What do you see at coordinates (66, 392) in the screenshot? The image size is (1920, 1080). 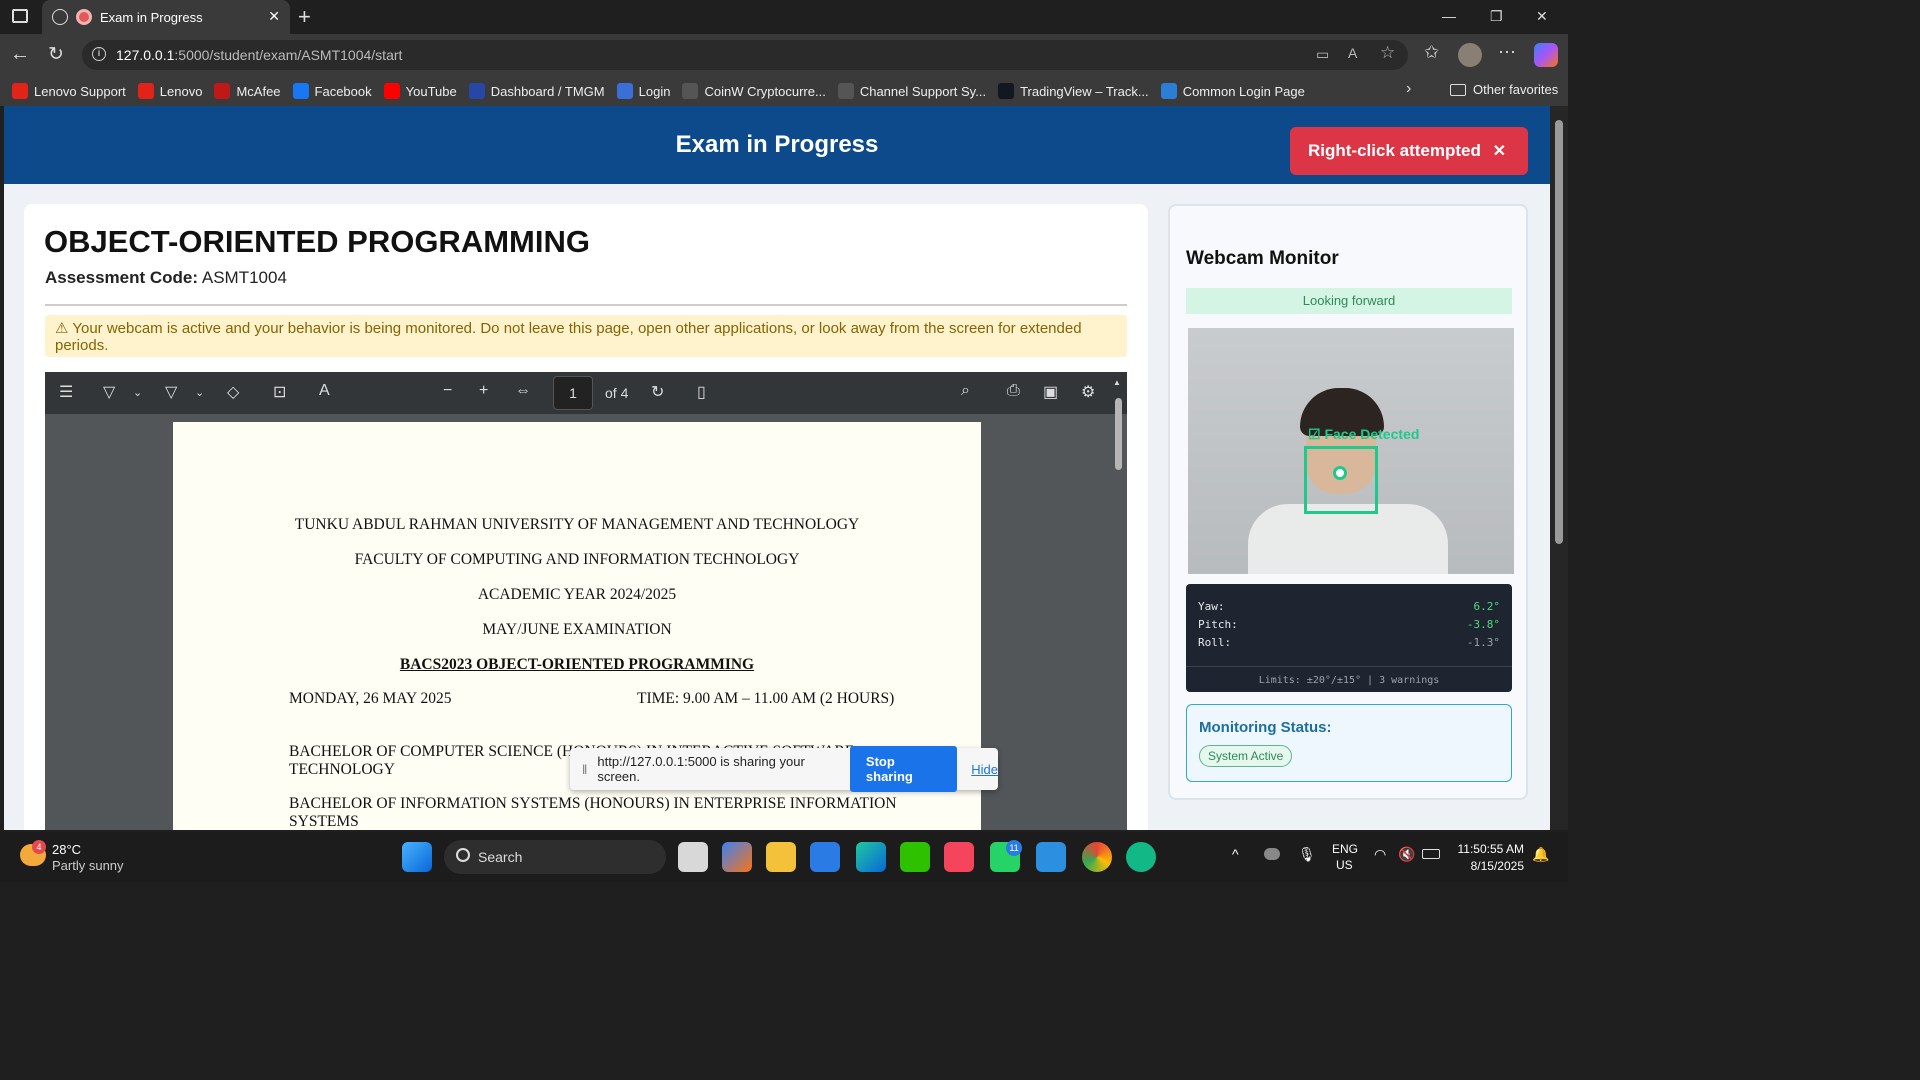 I see `table-of-contents-icon: ☰` at bounding box center [66, 392].